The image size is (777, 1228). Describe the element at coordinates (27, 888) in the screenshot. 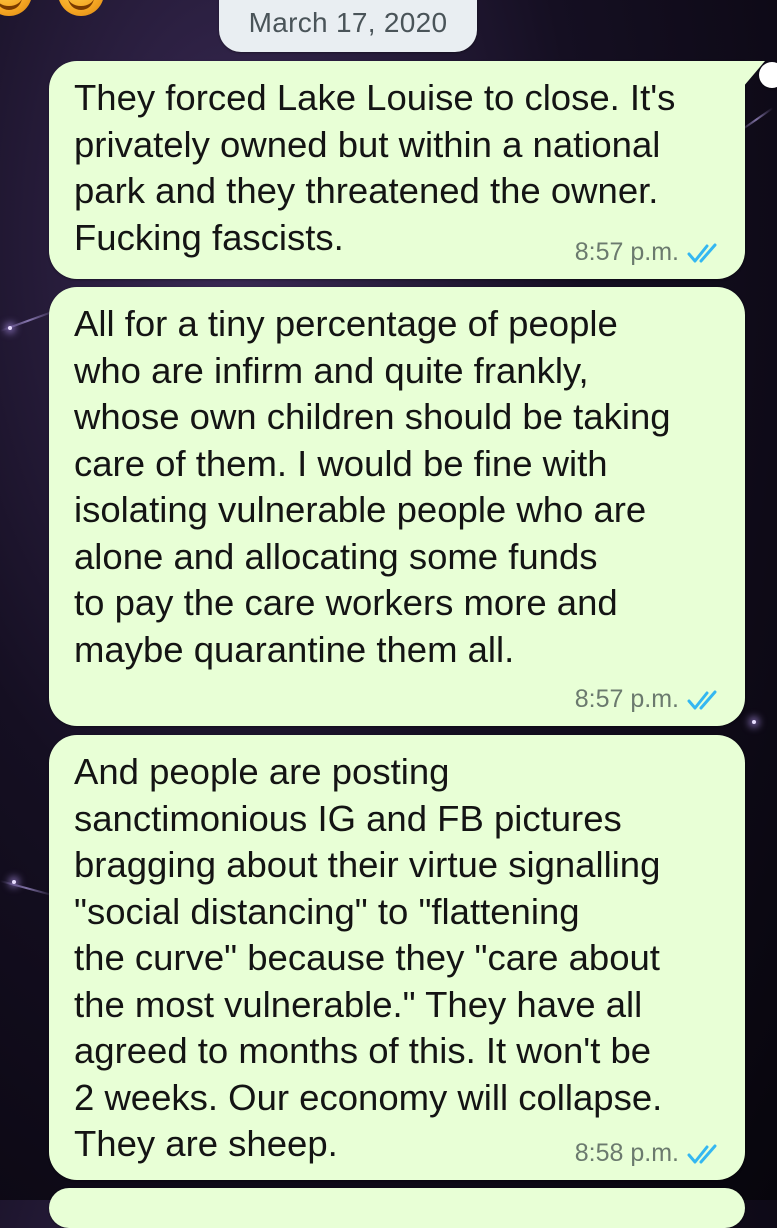

I see `wallpaper-streak` at that location.